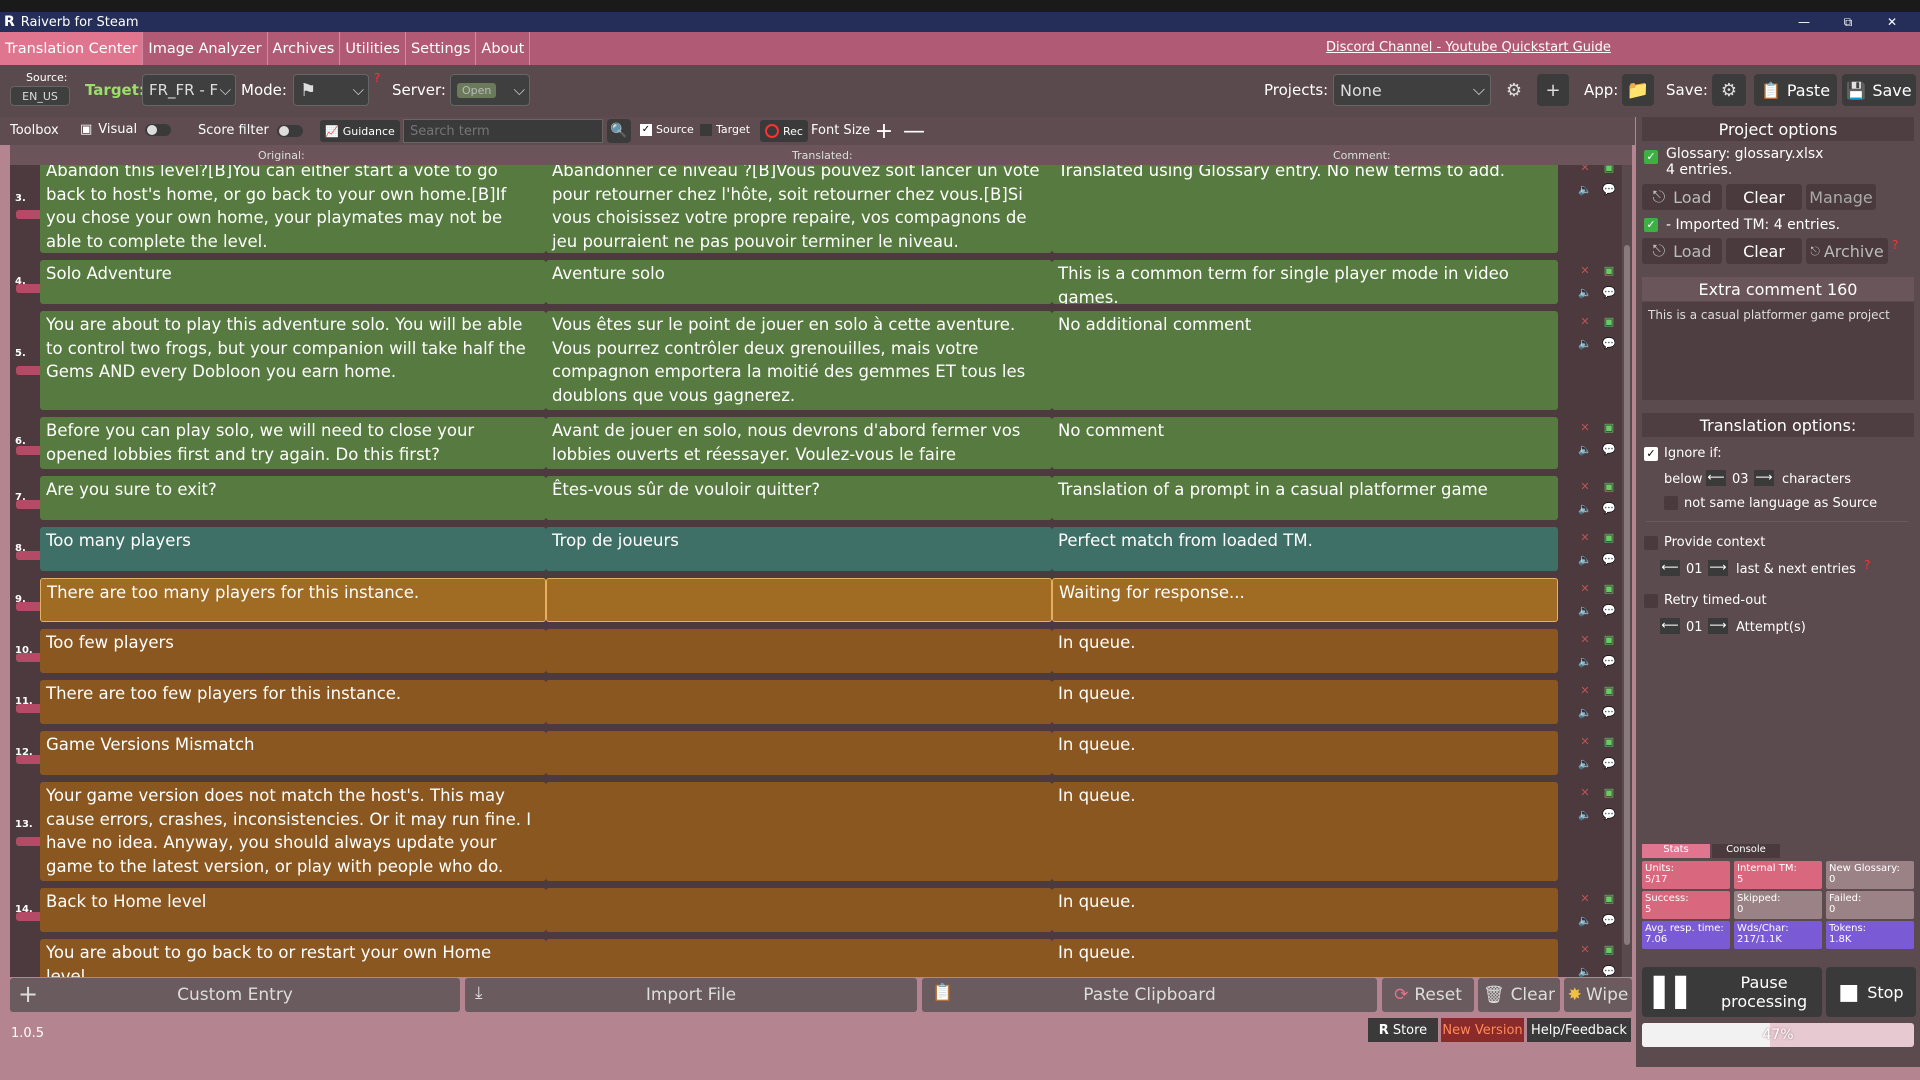 The image size is (1920, 1080). What do you see at coordinates (1804, 22) in the screenshot?
I see `minimize-icon: —` at bounding box center [1804, 22].